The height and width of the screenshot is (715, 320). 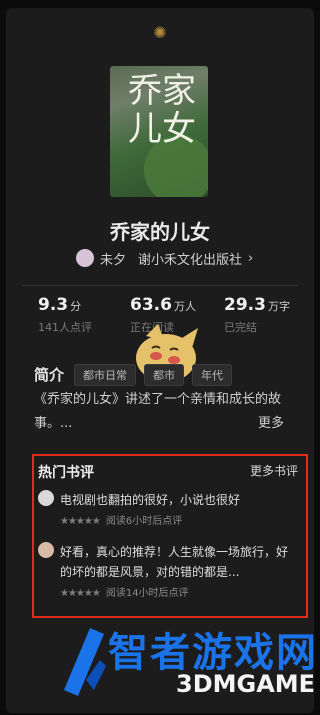 I want to click on watermark: 智者游戏网 3DMGAME, so click(x=188, y=662).